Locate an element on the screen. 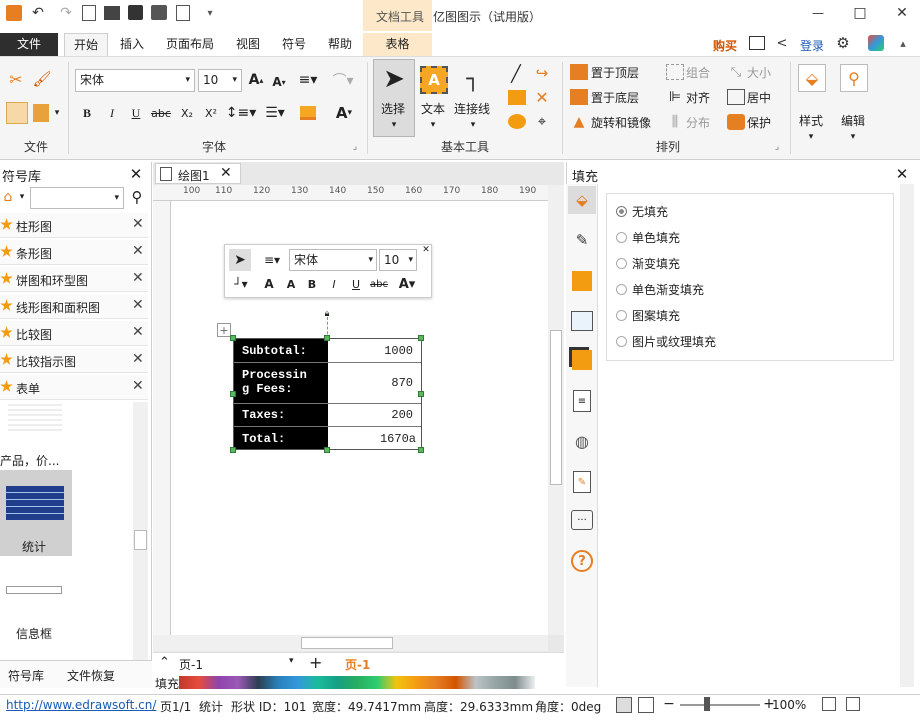 The image size is (920, 723). align-text-icon: ≡▾ is located at coordinates (272, 260).